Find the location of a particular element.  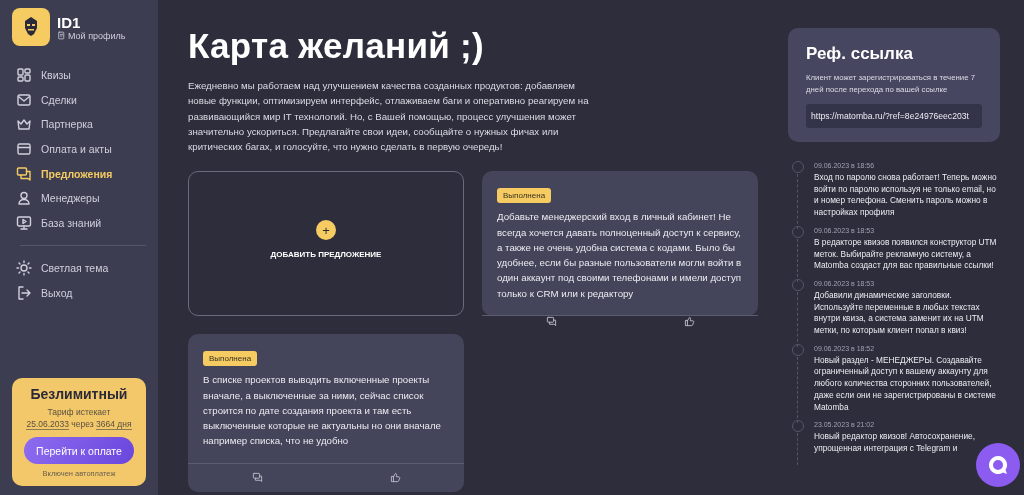

suggestion-text: Добавьте менеджерский вход в личный кабинет! Не всегда хочется давать полноценный доступ к сервису, а также не очень удобна система с кодами. Было бы удобнее, если бы разные пользователи могли войти в один аккаунт под своими телефонами и имели доступ только к CRM или к редактору is located at coordinates (620, 255).